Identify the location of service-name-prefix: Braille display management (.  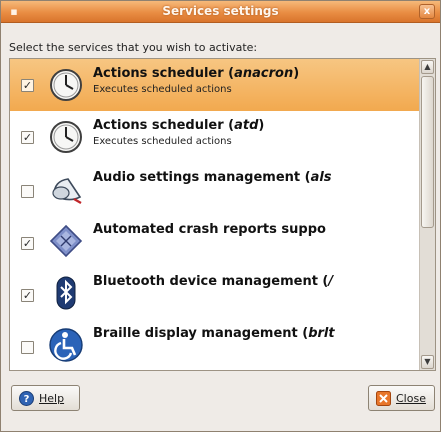
(201, 333).